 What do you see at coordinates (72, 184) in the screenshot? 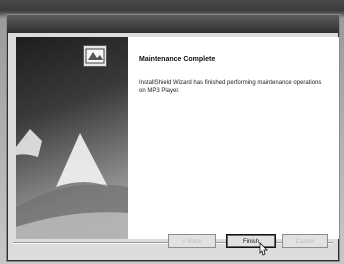
I see `banner-graphic` at bounding box center [72, 184].